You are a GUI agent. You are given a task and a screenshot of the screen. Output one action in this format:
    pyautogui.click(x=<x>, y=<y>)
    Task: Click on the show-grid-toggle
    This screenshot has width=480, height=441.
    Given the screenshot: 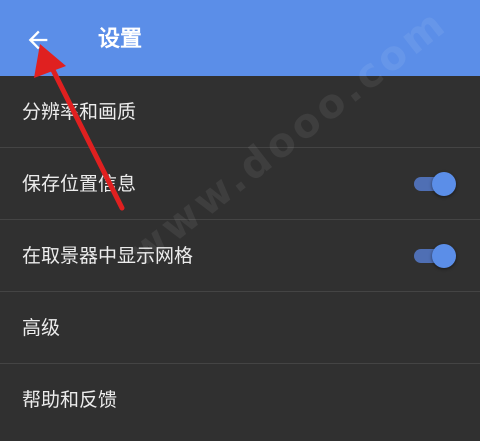 What is the action you would take?
    pyautogui.click(x=434, y=256)
    